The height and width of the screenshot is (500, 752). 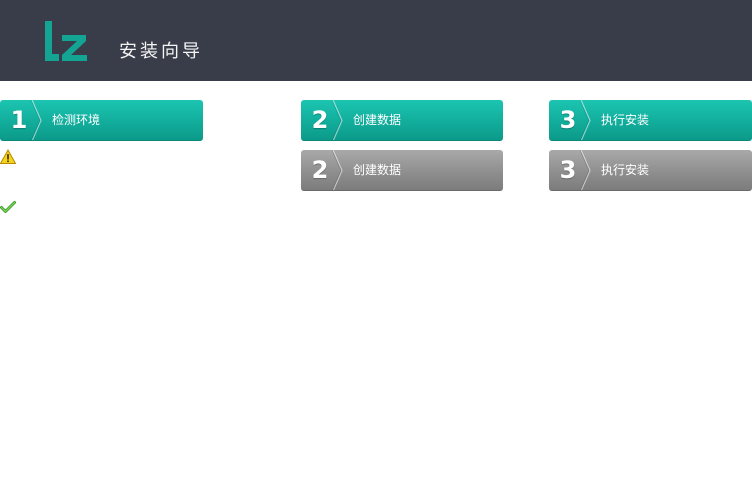 What do you see at coordinates (19, 120) in the screenshot?
I see `step-number: 1` at bounding box center [19, 120].